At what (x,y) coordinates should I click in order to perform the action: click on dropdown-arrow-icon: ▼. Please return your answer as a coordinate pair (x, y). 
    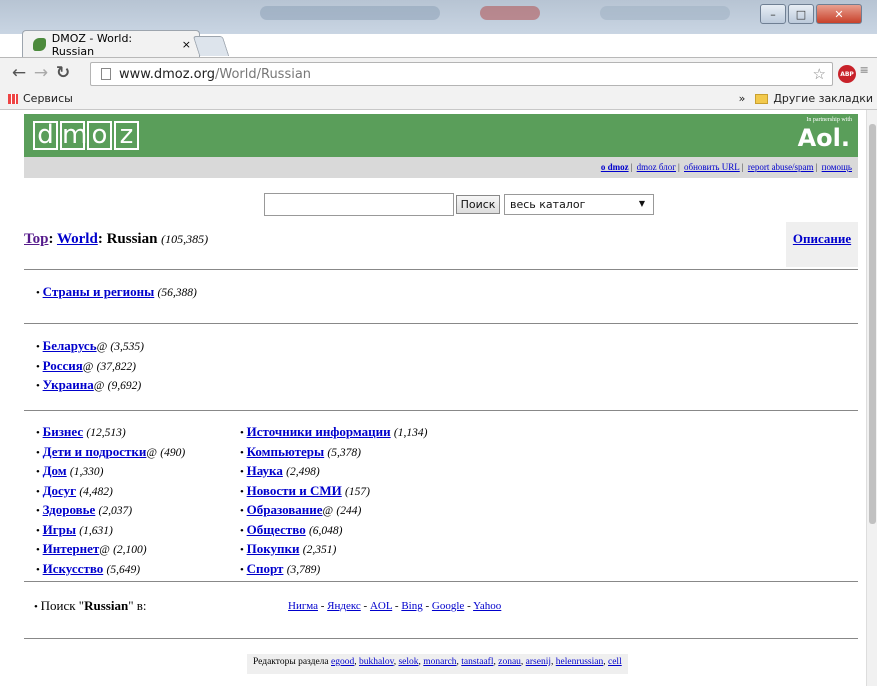
    Looking at the image, I should click on (641, 203).